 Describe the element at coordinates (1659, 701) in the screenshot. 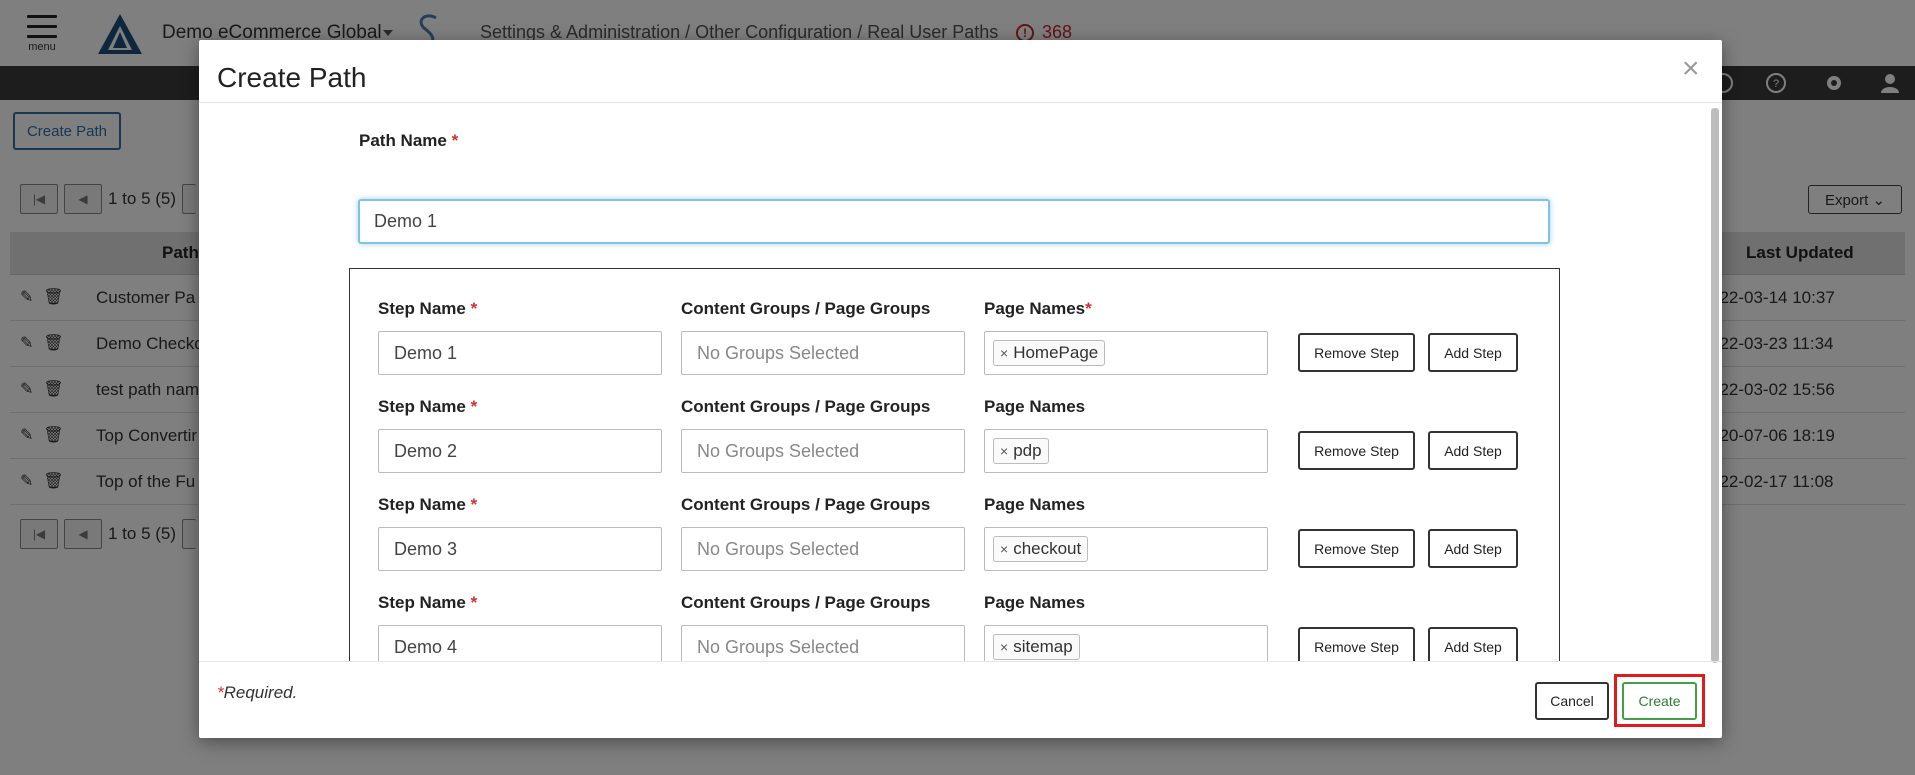

I see `create-button: Create` at that location.